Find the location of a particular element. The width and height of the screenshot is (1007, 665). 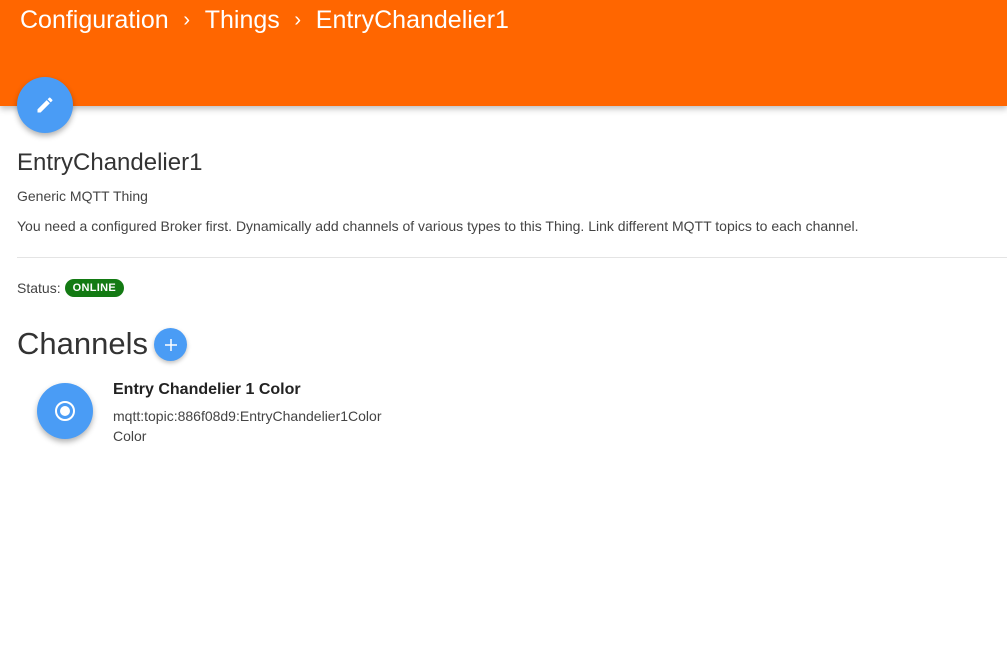

radio-target-icon is located at coordinates (65, 411).